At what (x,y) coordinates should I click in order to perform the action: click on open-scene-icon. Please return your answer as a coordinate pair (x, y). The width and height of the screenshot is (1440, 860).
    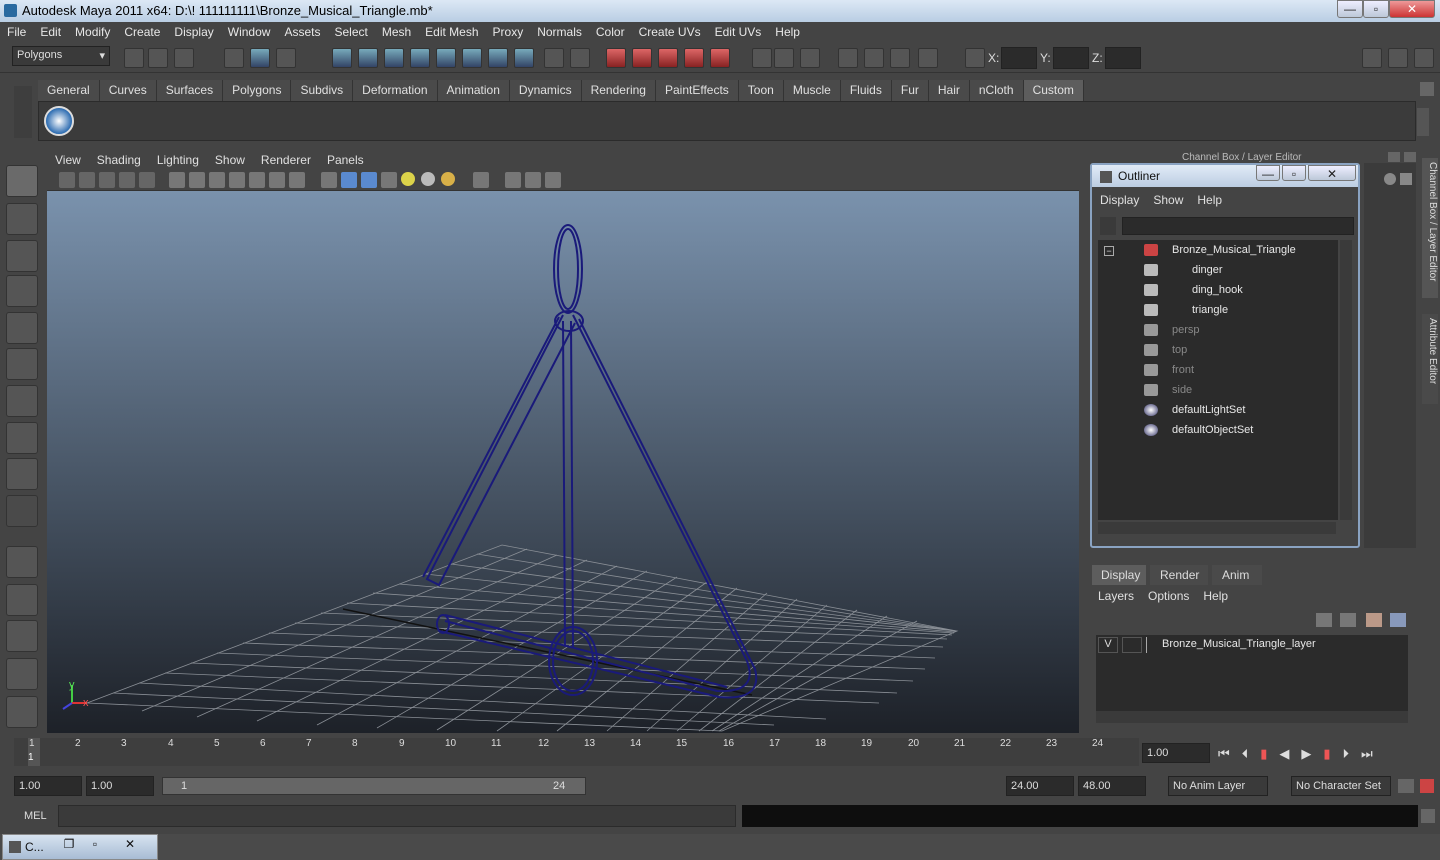
    Looking at the image, I should click on (158, 58).